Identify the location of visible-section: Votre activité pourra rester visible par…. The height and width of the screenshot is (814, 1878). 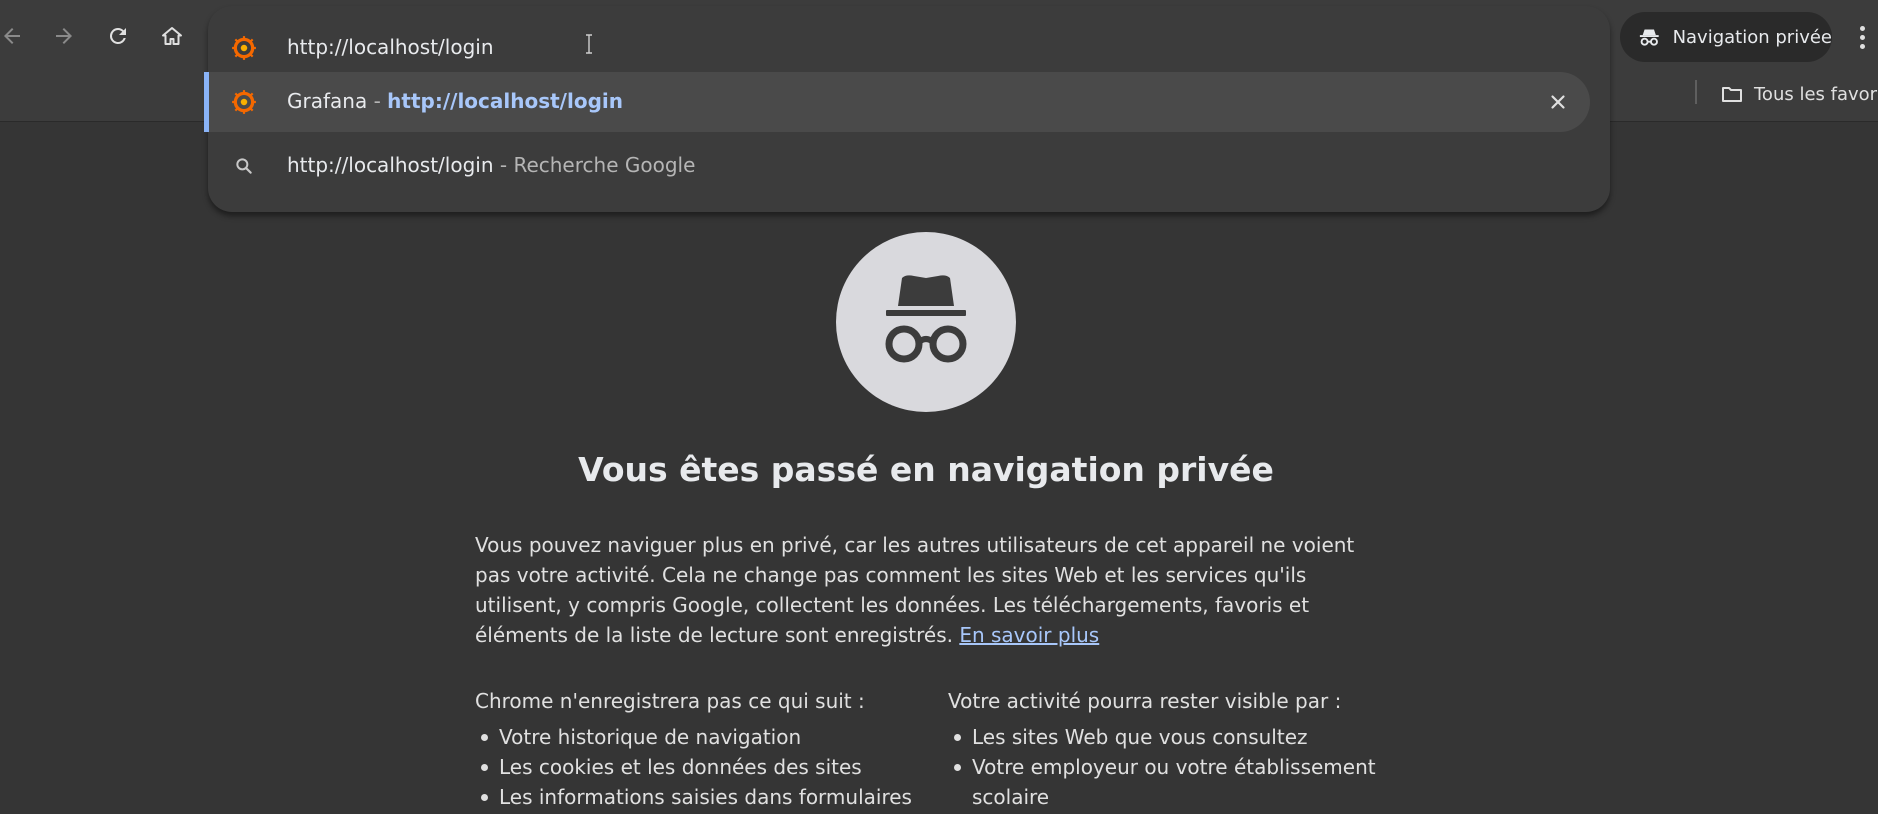
(1168, 749).